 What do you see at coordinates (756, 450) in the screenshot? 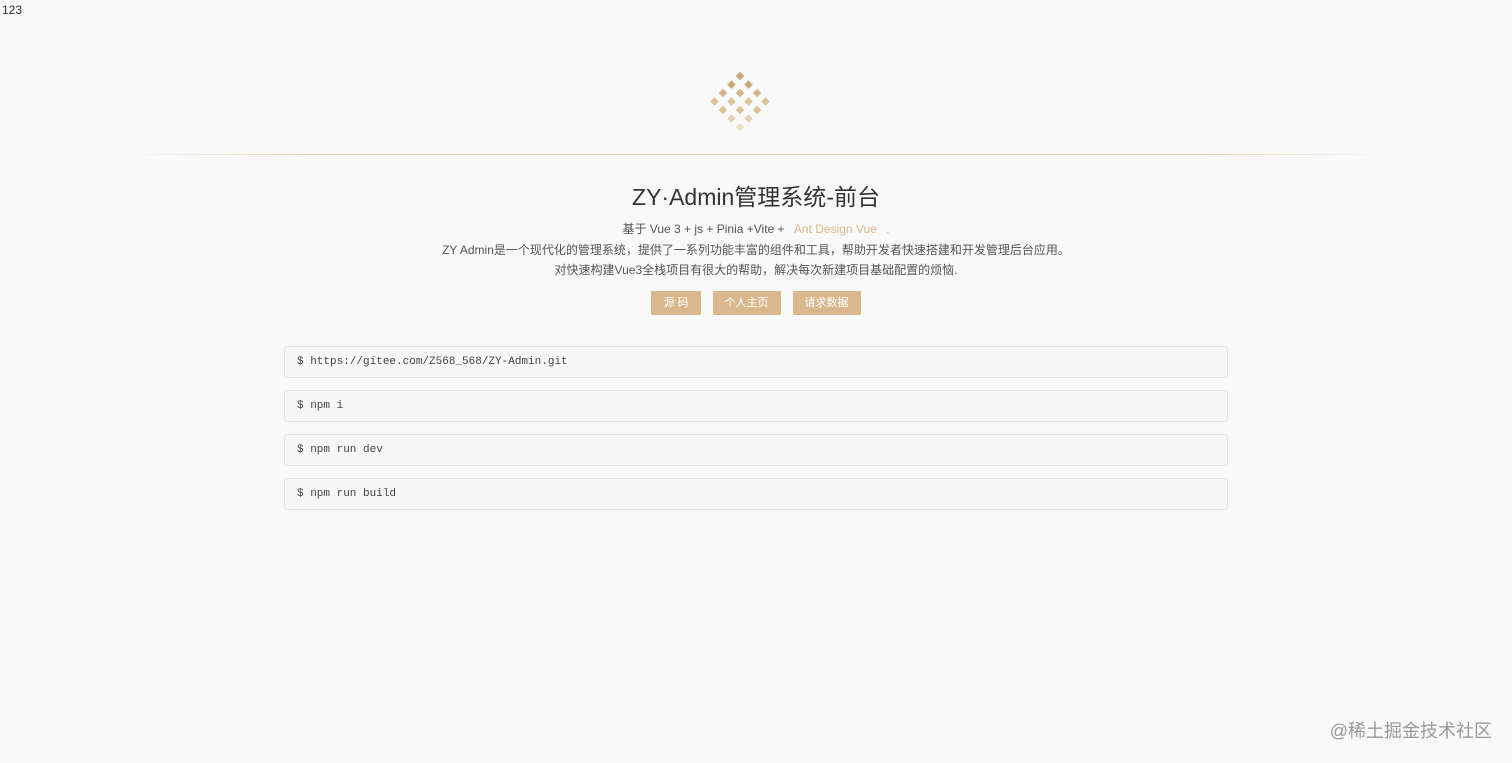
I see `command-dev: $ npm run dev` at bounding box center [756, 450].